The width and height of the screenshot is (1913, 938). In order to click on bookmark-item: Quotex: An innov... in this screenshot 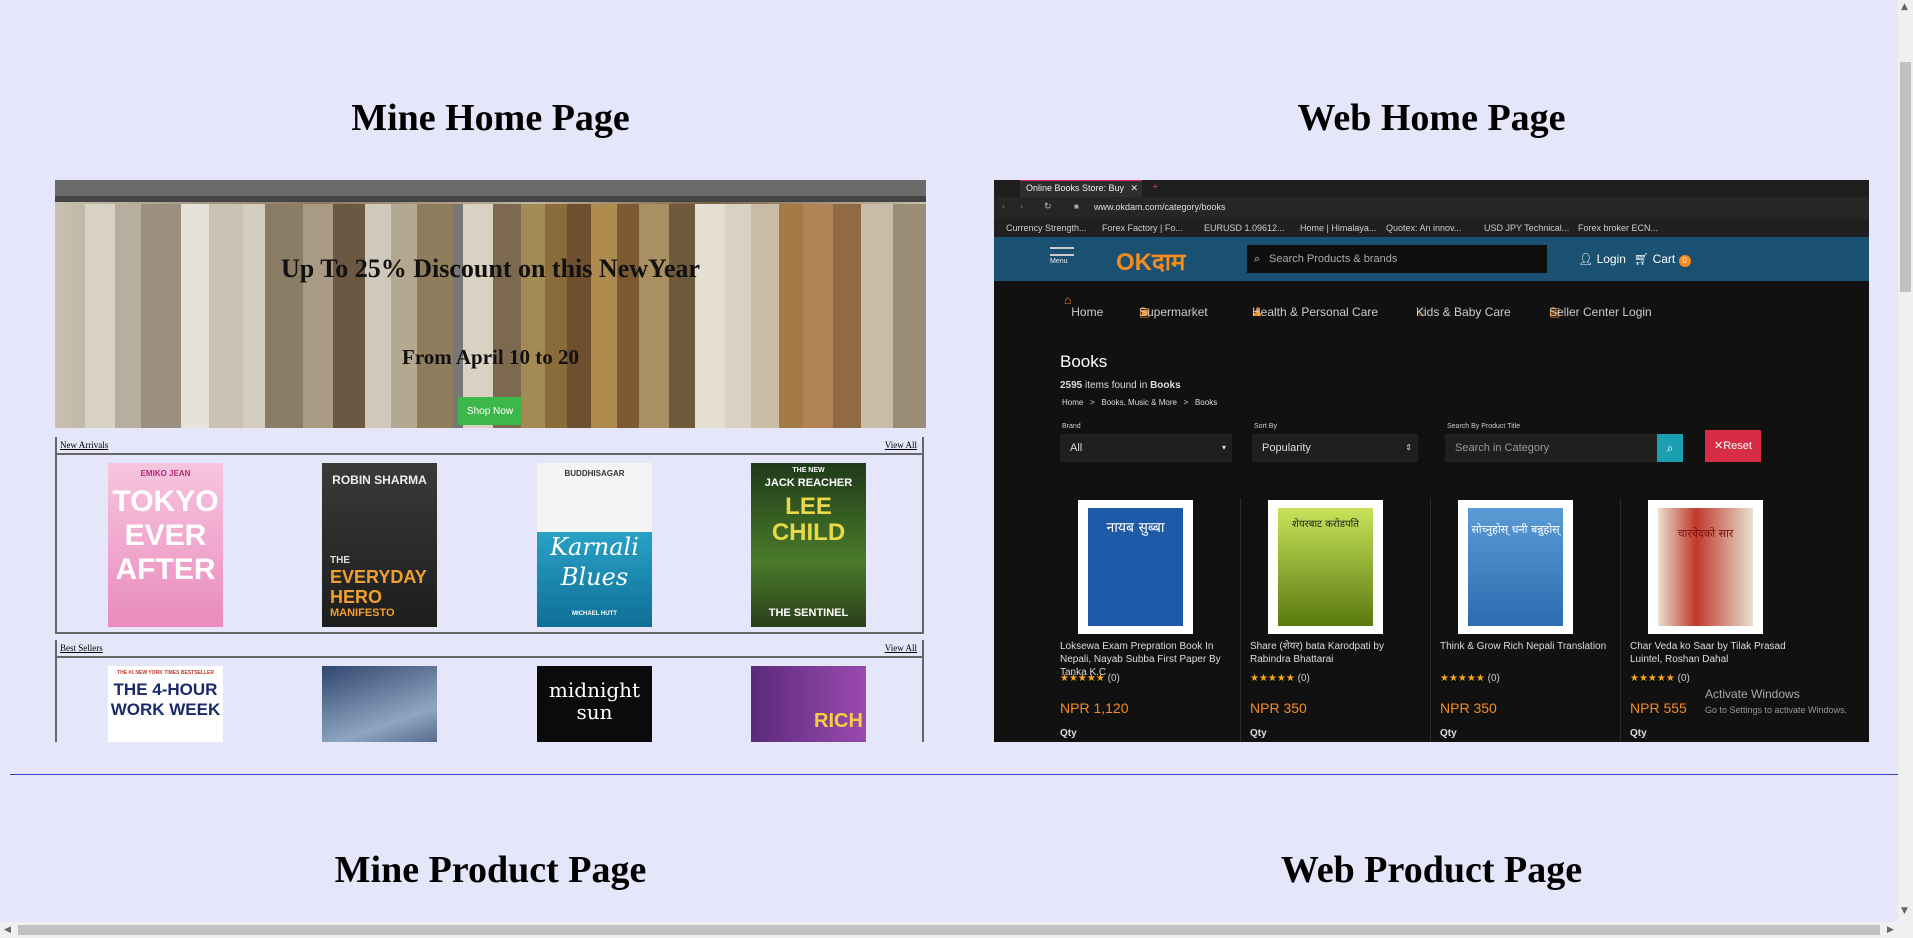, I will do `click(1423, 228)`.